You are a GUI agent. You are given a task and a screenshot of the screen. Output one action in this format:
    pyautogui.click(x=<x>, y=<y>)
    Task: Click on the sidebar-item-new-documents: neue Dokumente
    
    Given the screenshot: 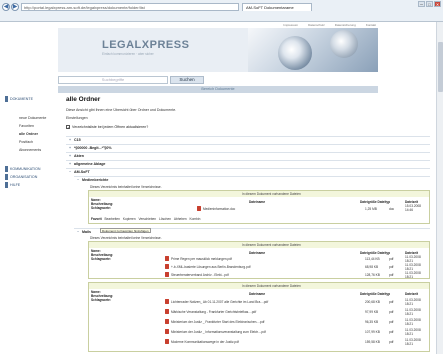 What is the action you would take?
    pyautogui.click(x=32, y=118)
    